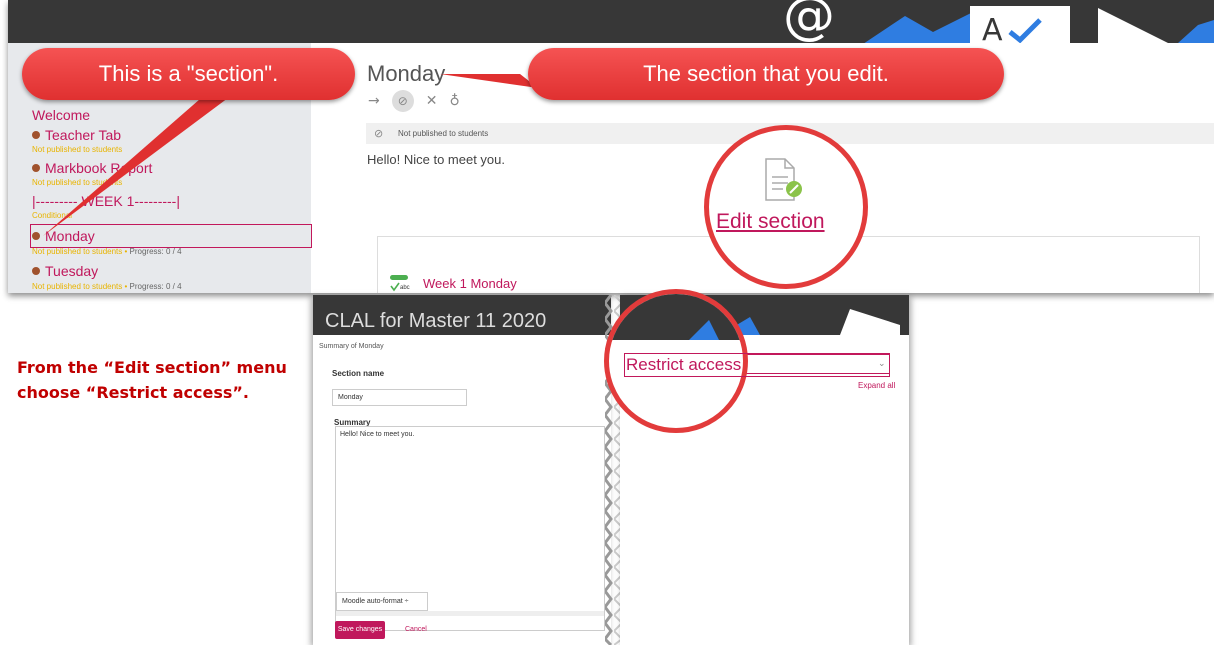 This screenshot has height=645, width=1214. What do you see at coordinates (351, 346) in the screenshot?
I see `form-heading: Summary of Monday` at bounding box center [351, 346].